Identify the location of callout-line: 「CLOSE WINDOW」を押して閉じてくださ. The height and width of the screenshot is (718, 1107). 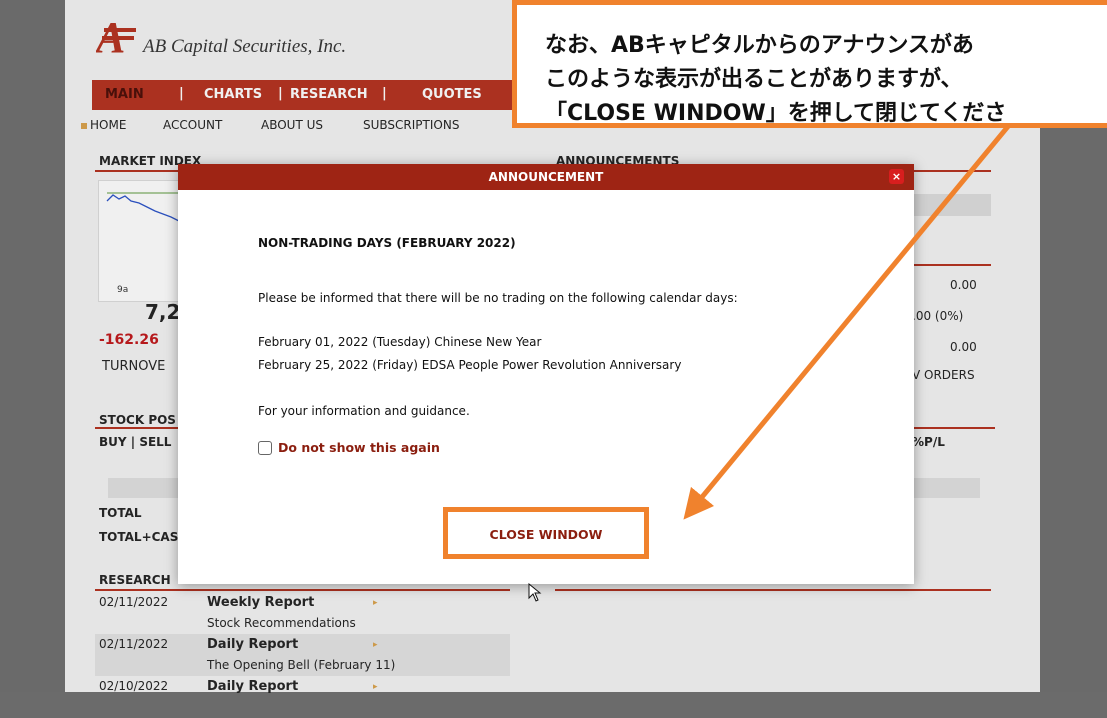
(776, 113).